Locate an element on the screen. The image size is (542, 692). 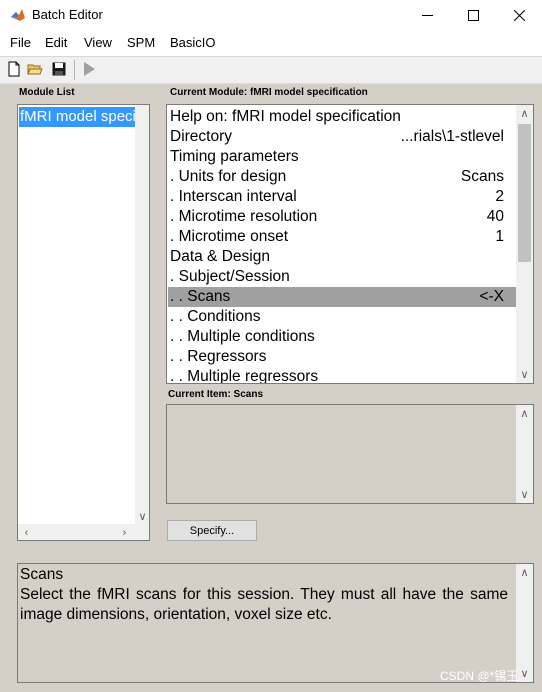
help-title: Scans is located at coordinates (42, 574).